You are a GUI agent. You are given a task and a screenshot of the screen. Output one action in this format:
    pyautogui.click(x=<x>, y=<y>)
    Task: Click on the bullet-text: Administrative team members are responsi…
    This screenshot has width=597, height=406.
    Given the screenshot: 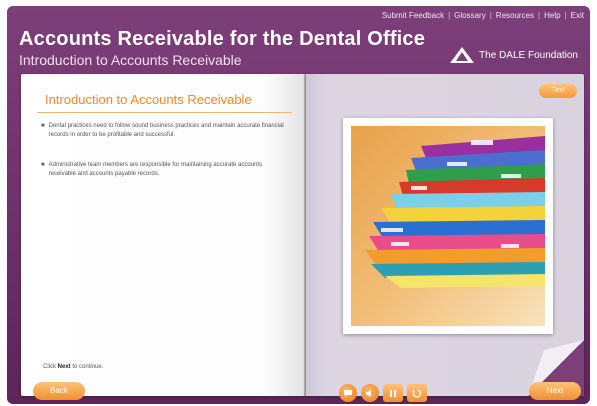 What is the action you would take?
    pyautogui.click(x=155, y=169)
    